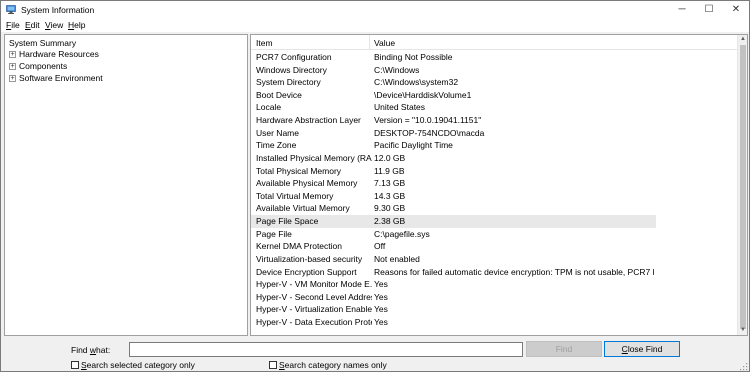 This screenshot has height=372, width=750. Describe the element at coordinates (13, 25) in the screenshot. I see `menu-file: File` at that location.